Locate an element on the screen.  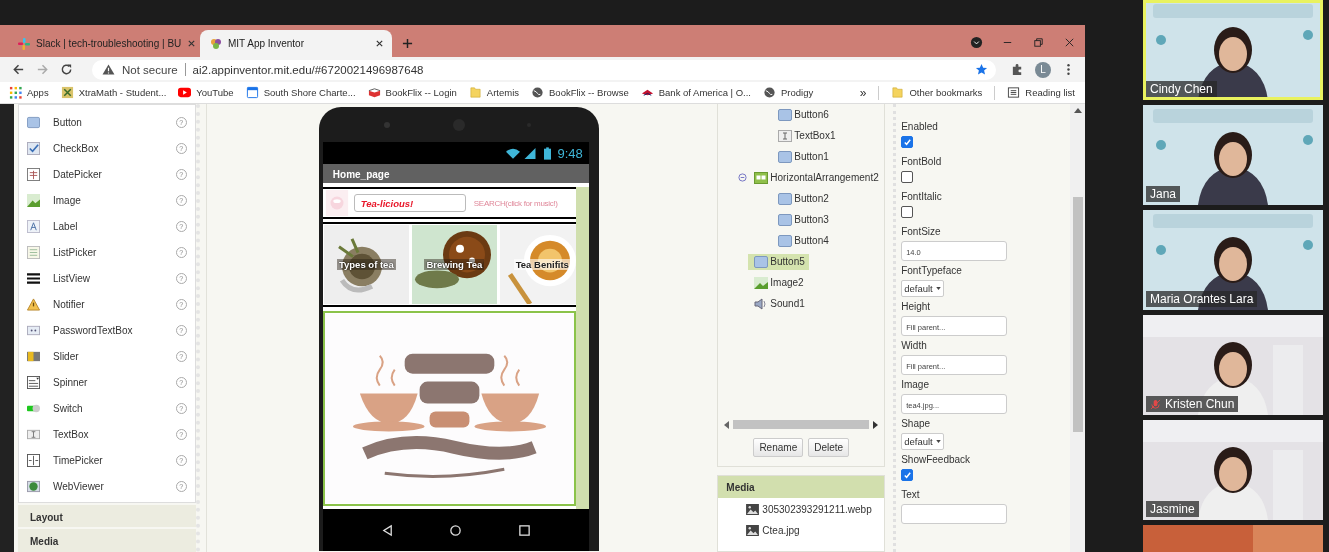
bookmark: BookFlix -- Login is located at coordinates (412, 92).